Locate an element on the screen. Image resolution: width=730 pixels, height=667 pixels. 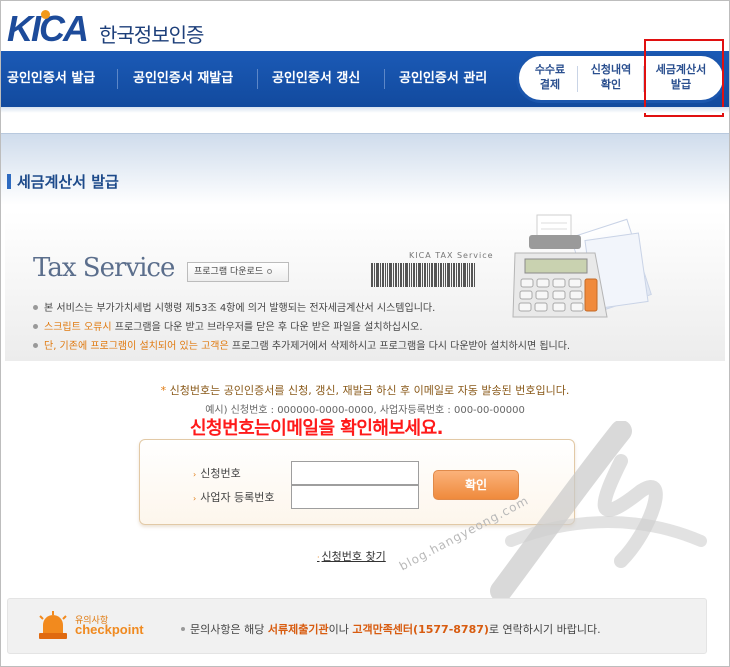
quick-item-request-history: 신청내역 확인 is located at coordinates (611, 77).